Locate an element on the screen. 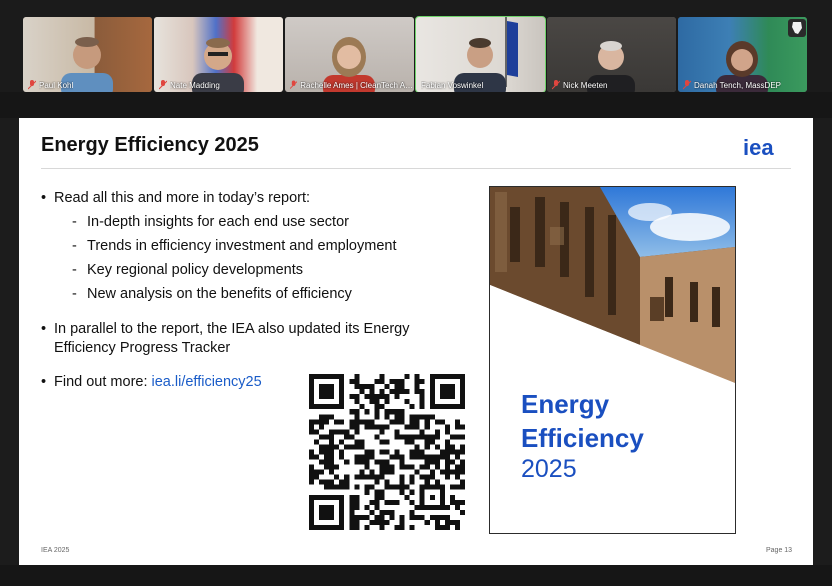  iea-logo: iea is located at coordinates (758, 148).